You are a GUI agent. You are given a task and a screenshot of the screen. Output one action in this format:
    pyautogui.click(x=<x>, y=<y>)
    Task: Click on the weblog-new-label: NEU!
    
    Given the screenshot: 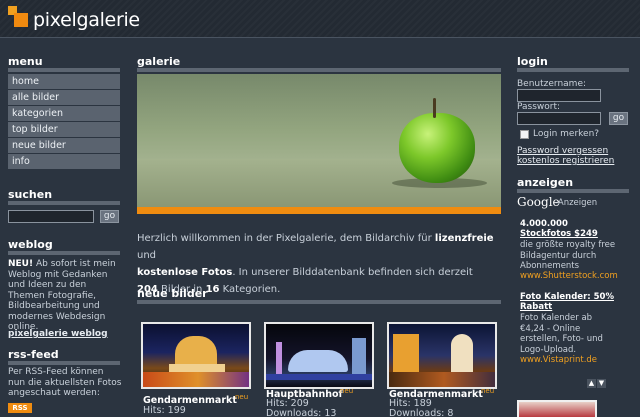 What is the action you would take?
    pyautogui.click(x=21, y=264)
    